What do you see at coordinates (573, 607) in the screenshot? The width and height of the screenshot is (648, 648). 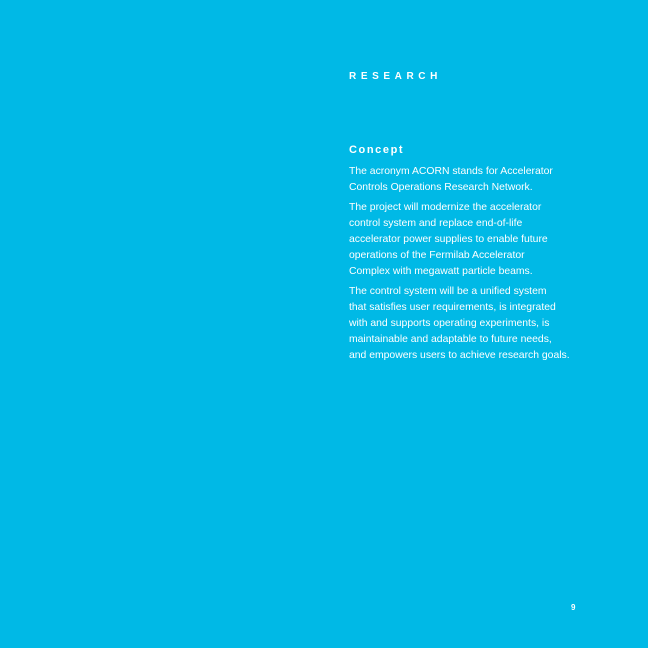 I see `page-number: 9` at bounding box center [573, 607].